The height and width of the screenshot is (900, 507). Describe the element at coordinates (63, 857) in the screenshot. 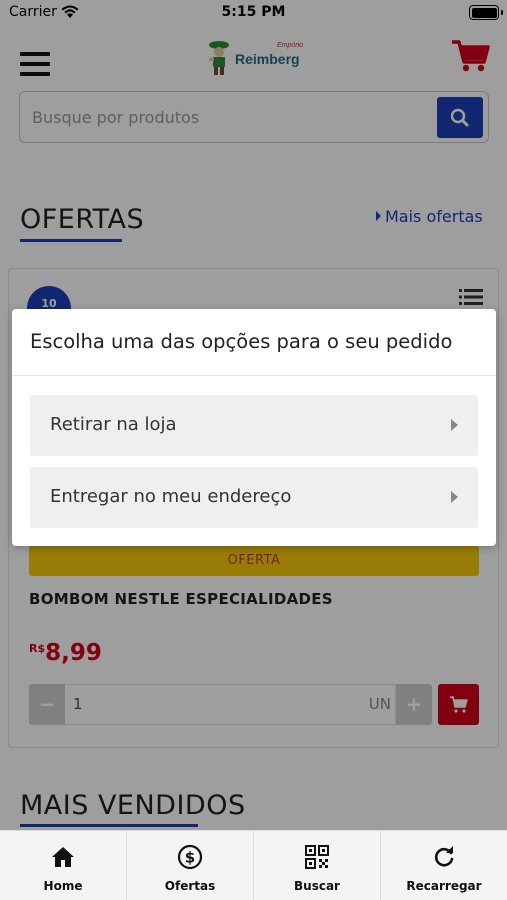

I see `home-icon` at that location.